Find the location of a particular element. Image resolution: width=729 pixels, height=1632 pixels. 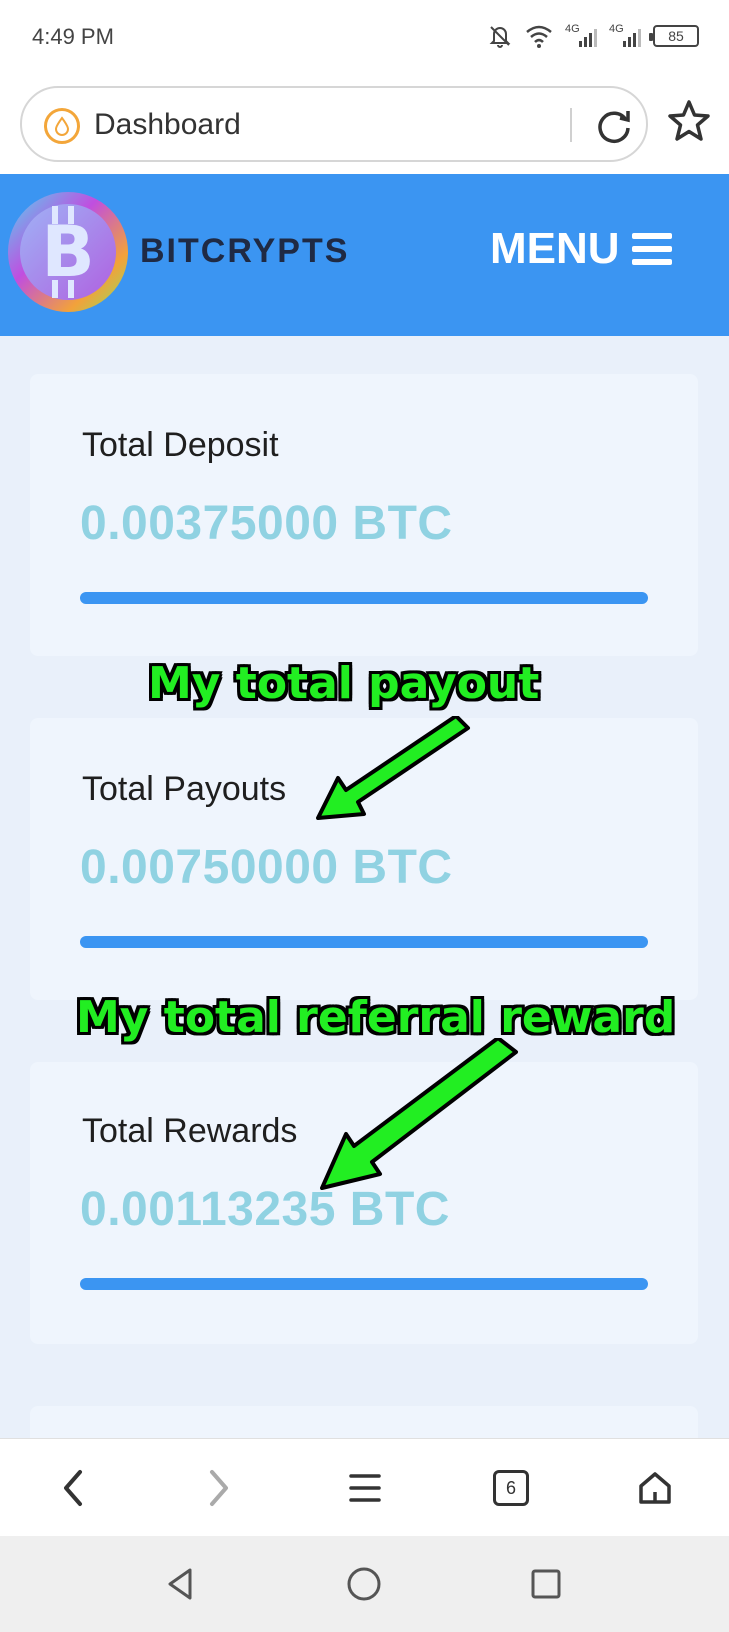

home-icon is located at coordinates (655, 1488).